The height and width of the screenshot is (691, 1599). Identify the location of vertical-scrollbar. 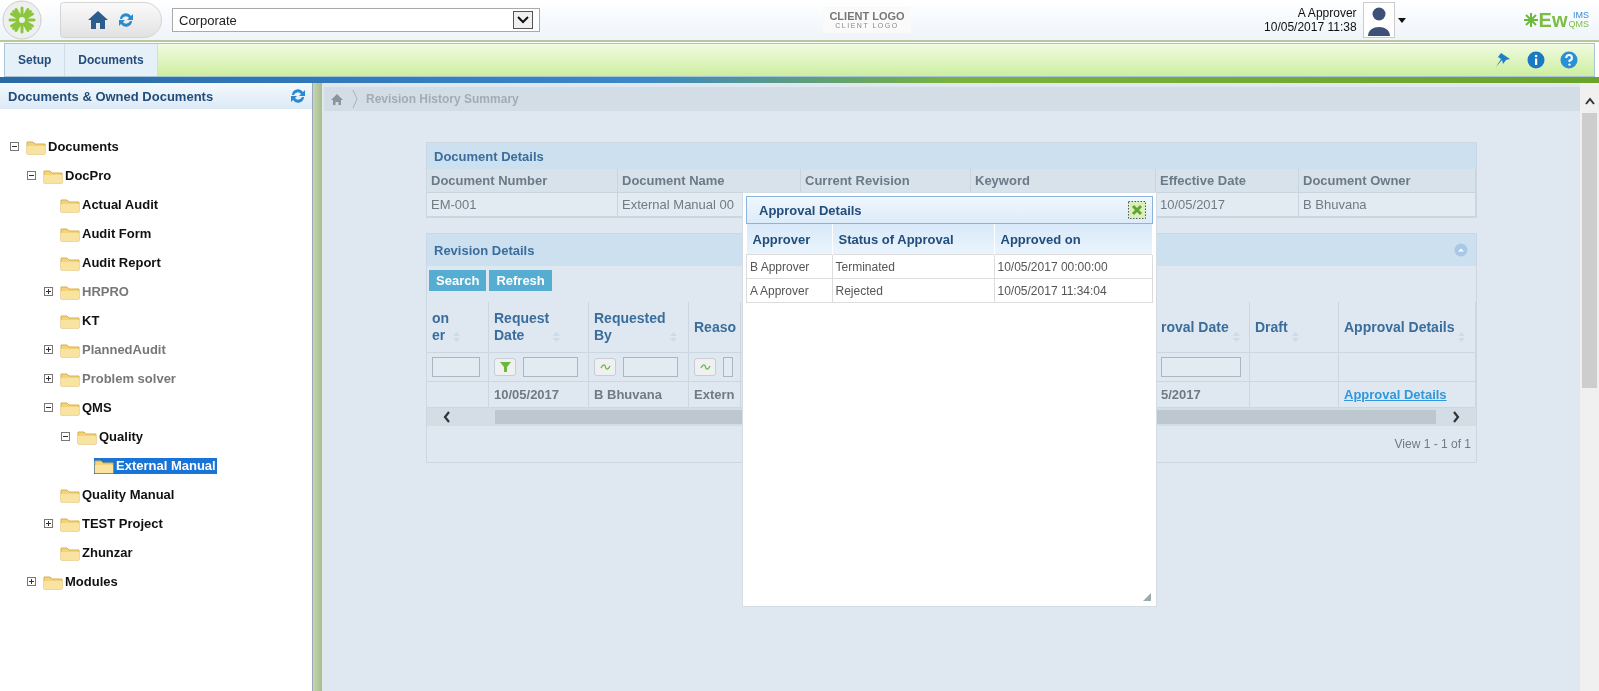
(1589, 387).